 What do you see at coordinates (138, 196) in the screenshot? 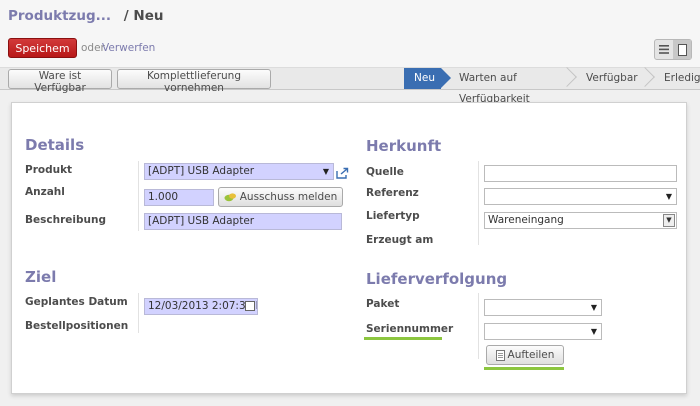
I see `details-divider` at bounding box center [138, 196].